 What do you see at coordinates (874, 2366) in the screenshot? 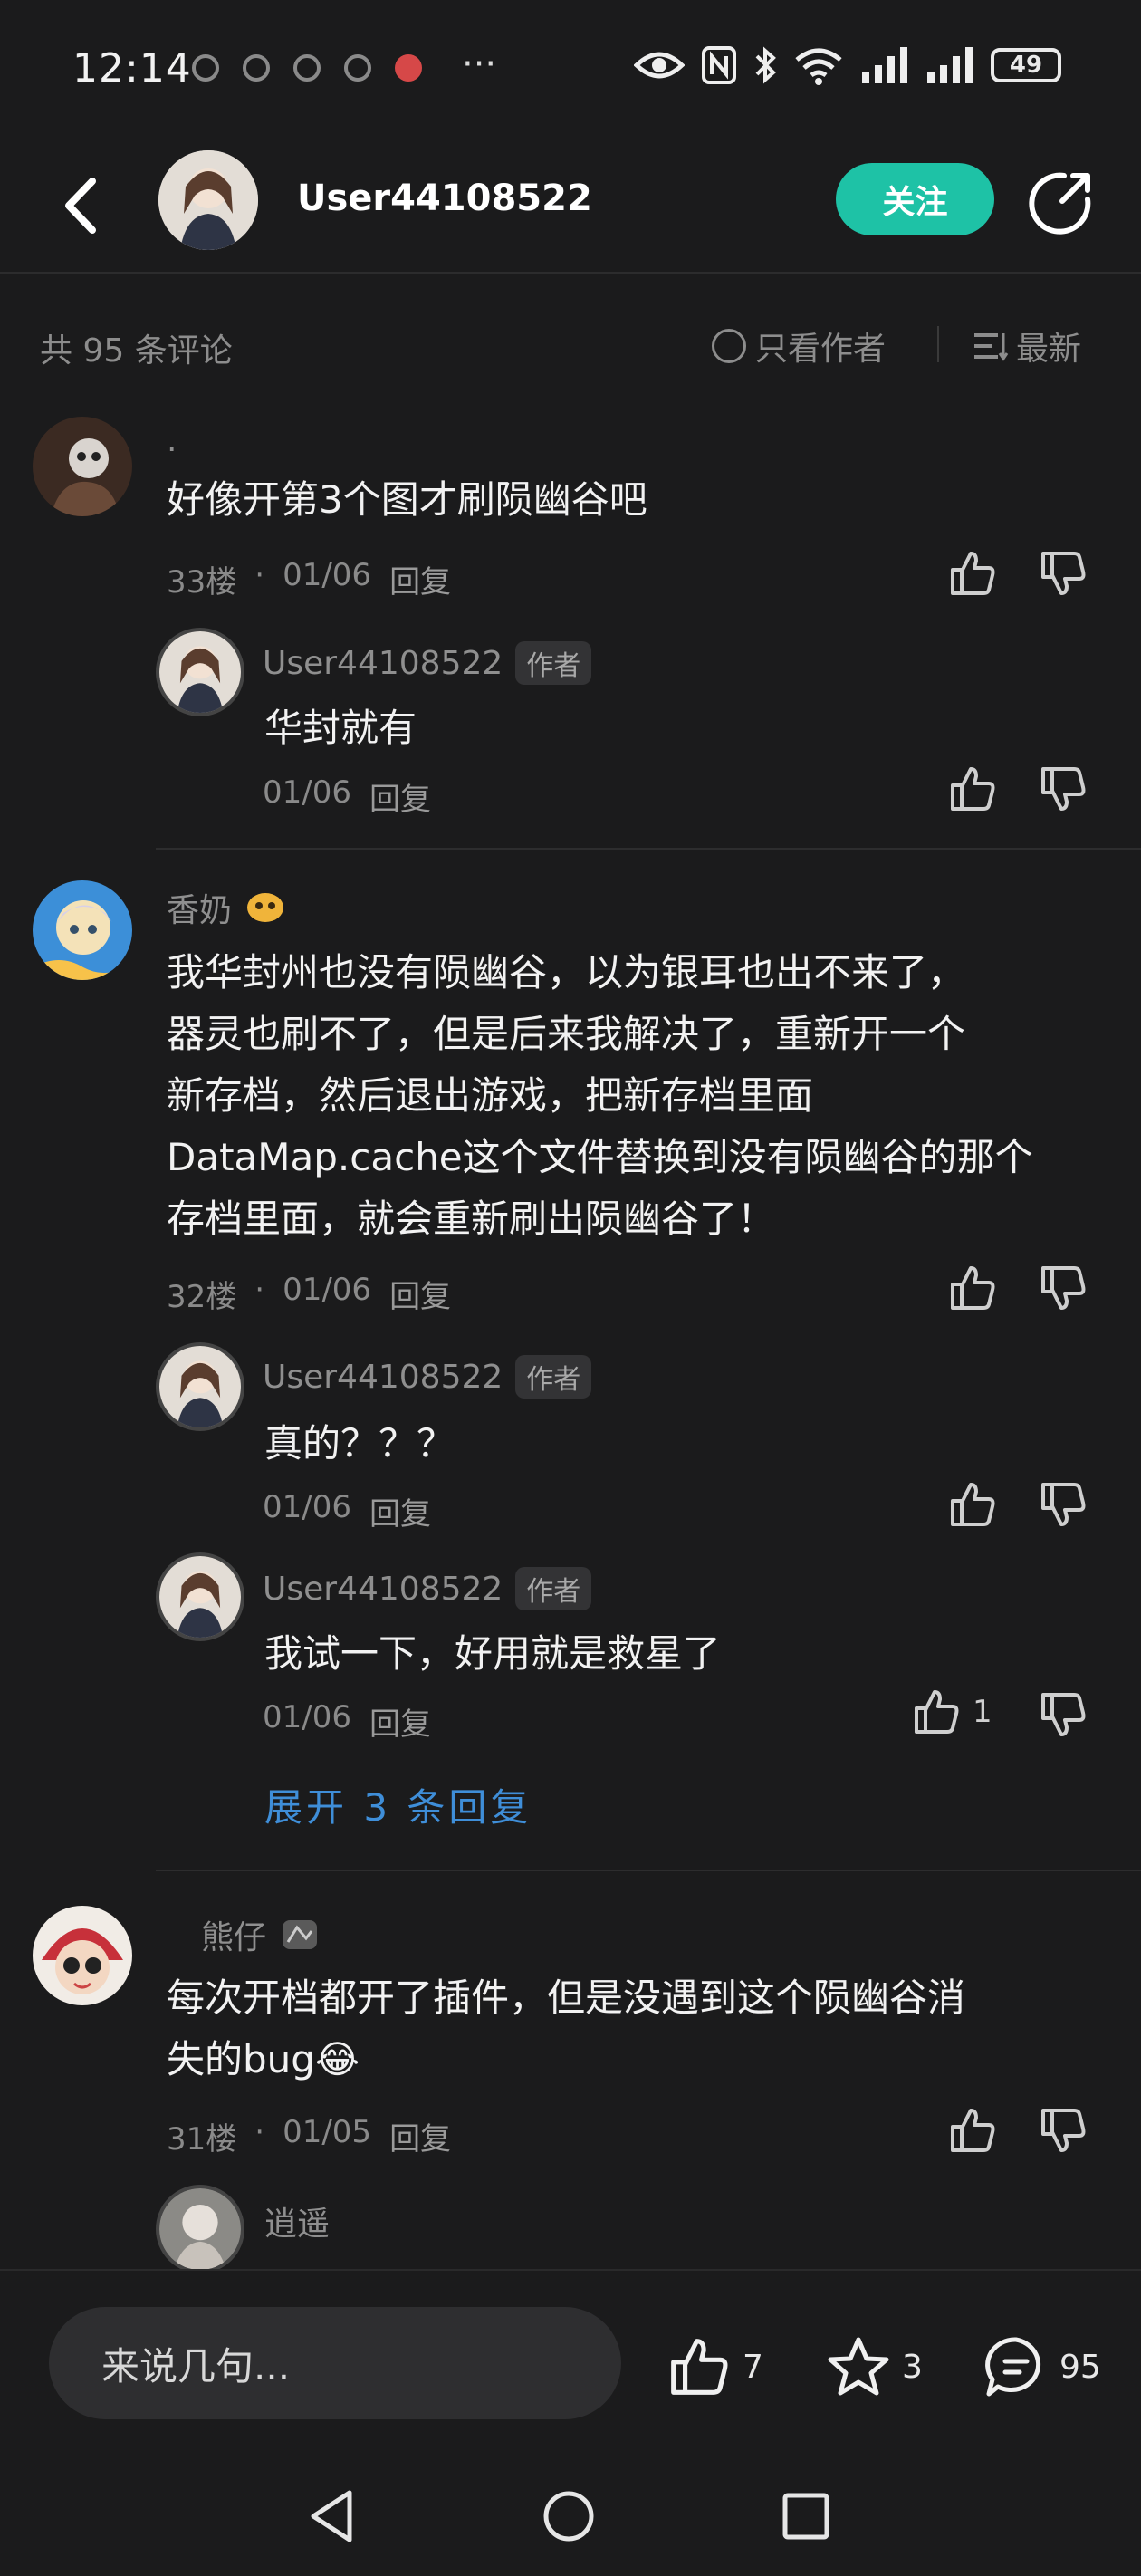
I see `favorite-button: 3` at bounding box center [874, 2366].